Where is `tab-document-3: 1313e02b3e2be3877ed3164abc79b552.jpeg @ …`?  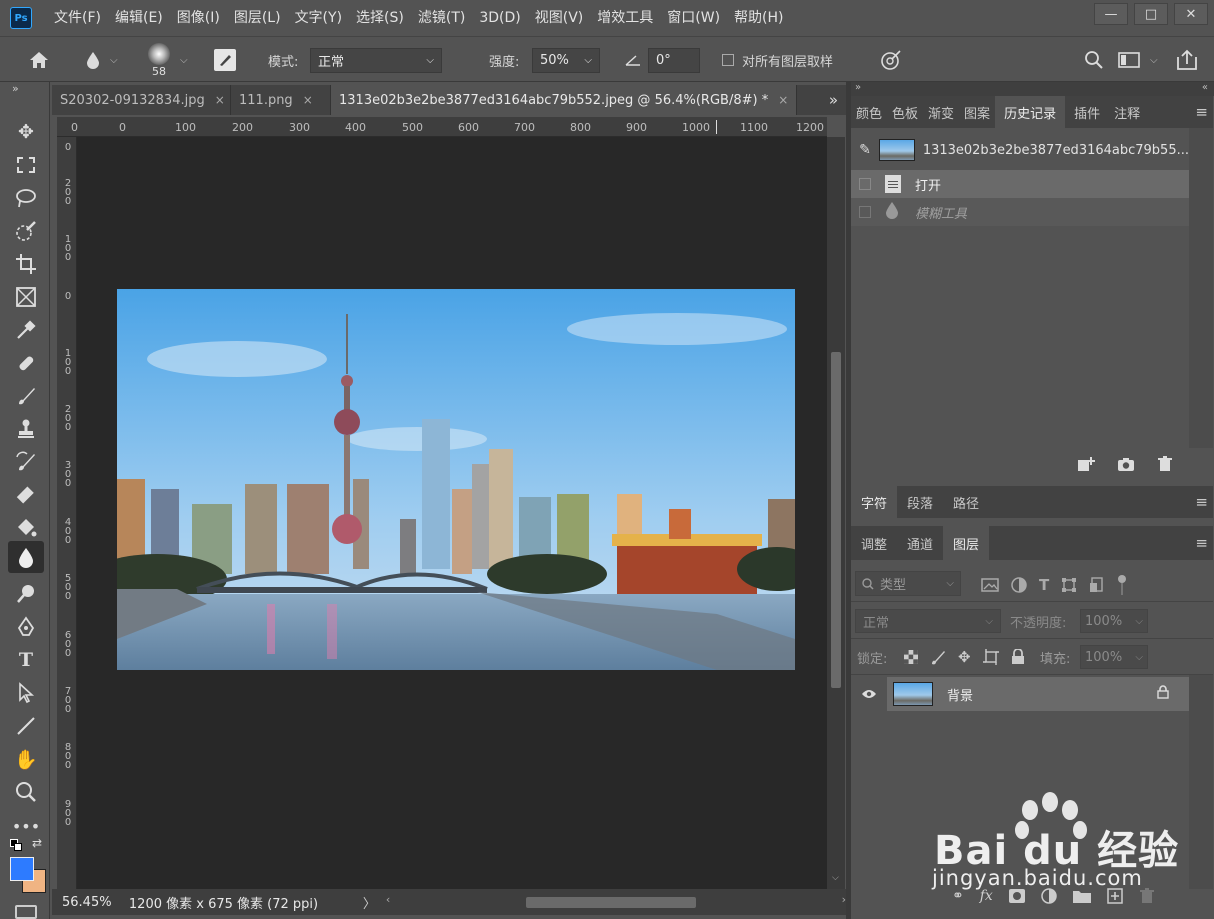
tab-document-3: 1313e02b3e2be3877ed3164abc79b552.jpeg @ … is located at coordinates (564, 100).